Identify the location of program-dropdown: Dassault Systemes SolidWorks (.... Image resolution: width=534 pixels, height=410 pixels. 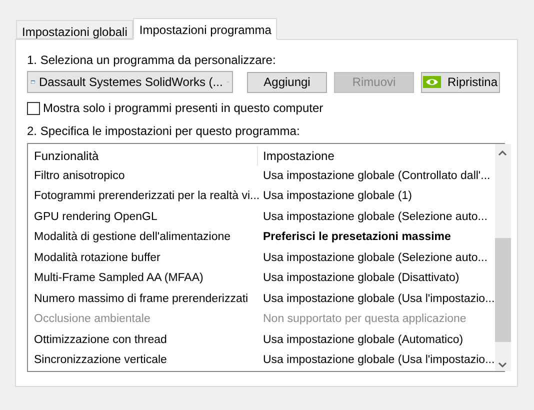
(130, 82).